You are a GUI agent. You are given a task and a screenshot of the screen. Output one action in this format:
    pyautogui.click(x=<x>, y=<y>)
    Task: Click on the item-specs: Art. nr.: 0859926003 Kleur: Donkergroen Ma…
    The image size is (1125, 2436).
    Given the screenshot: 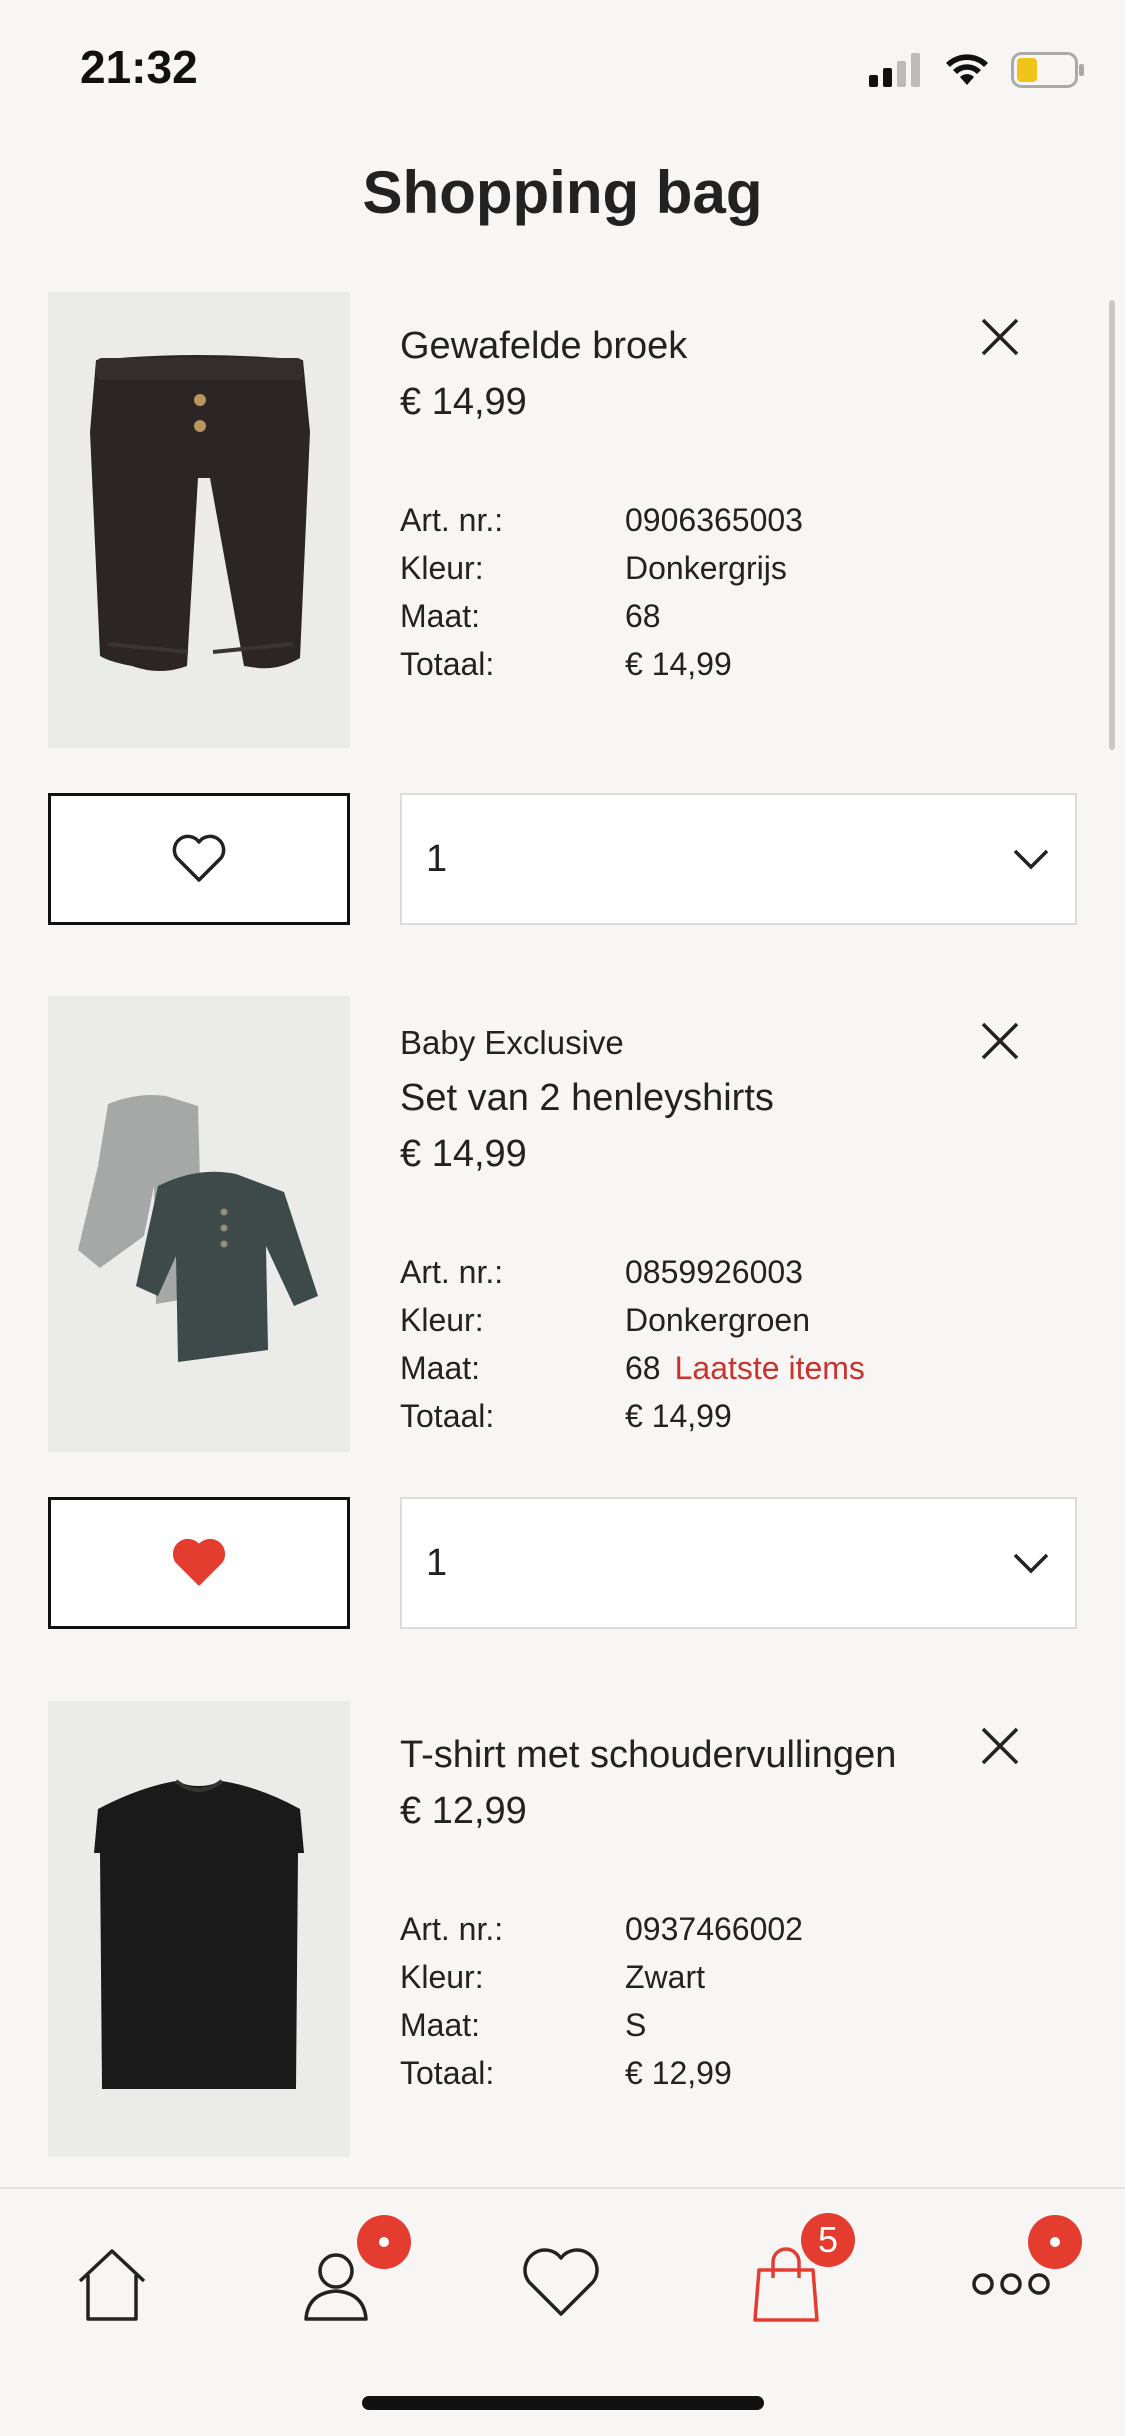 What is the action you would take?
    pyautogui.click(x=680, y=1344)
    